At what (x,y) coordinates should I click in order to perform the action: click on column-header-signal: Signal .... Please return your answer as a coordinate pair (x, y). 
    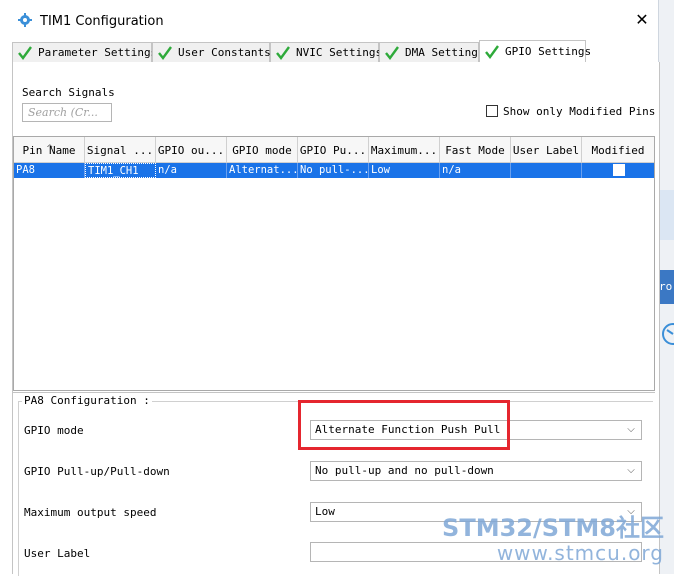
    Looking at the image, I should click on (120, 149).